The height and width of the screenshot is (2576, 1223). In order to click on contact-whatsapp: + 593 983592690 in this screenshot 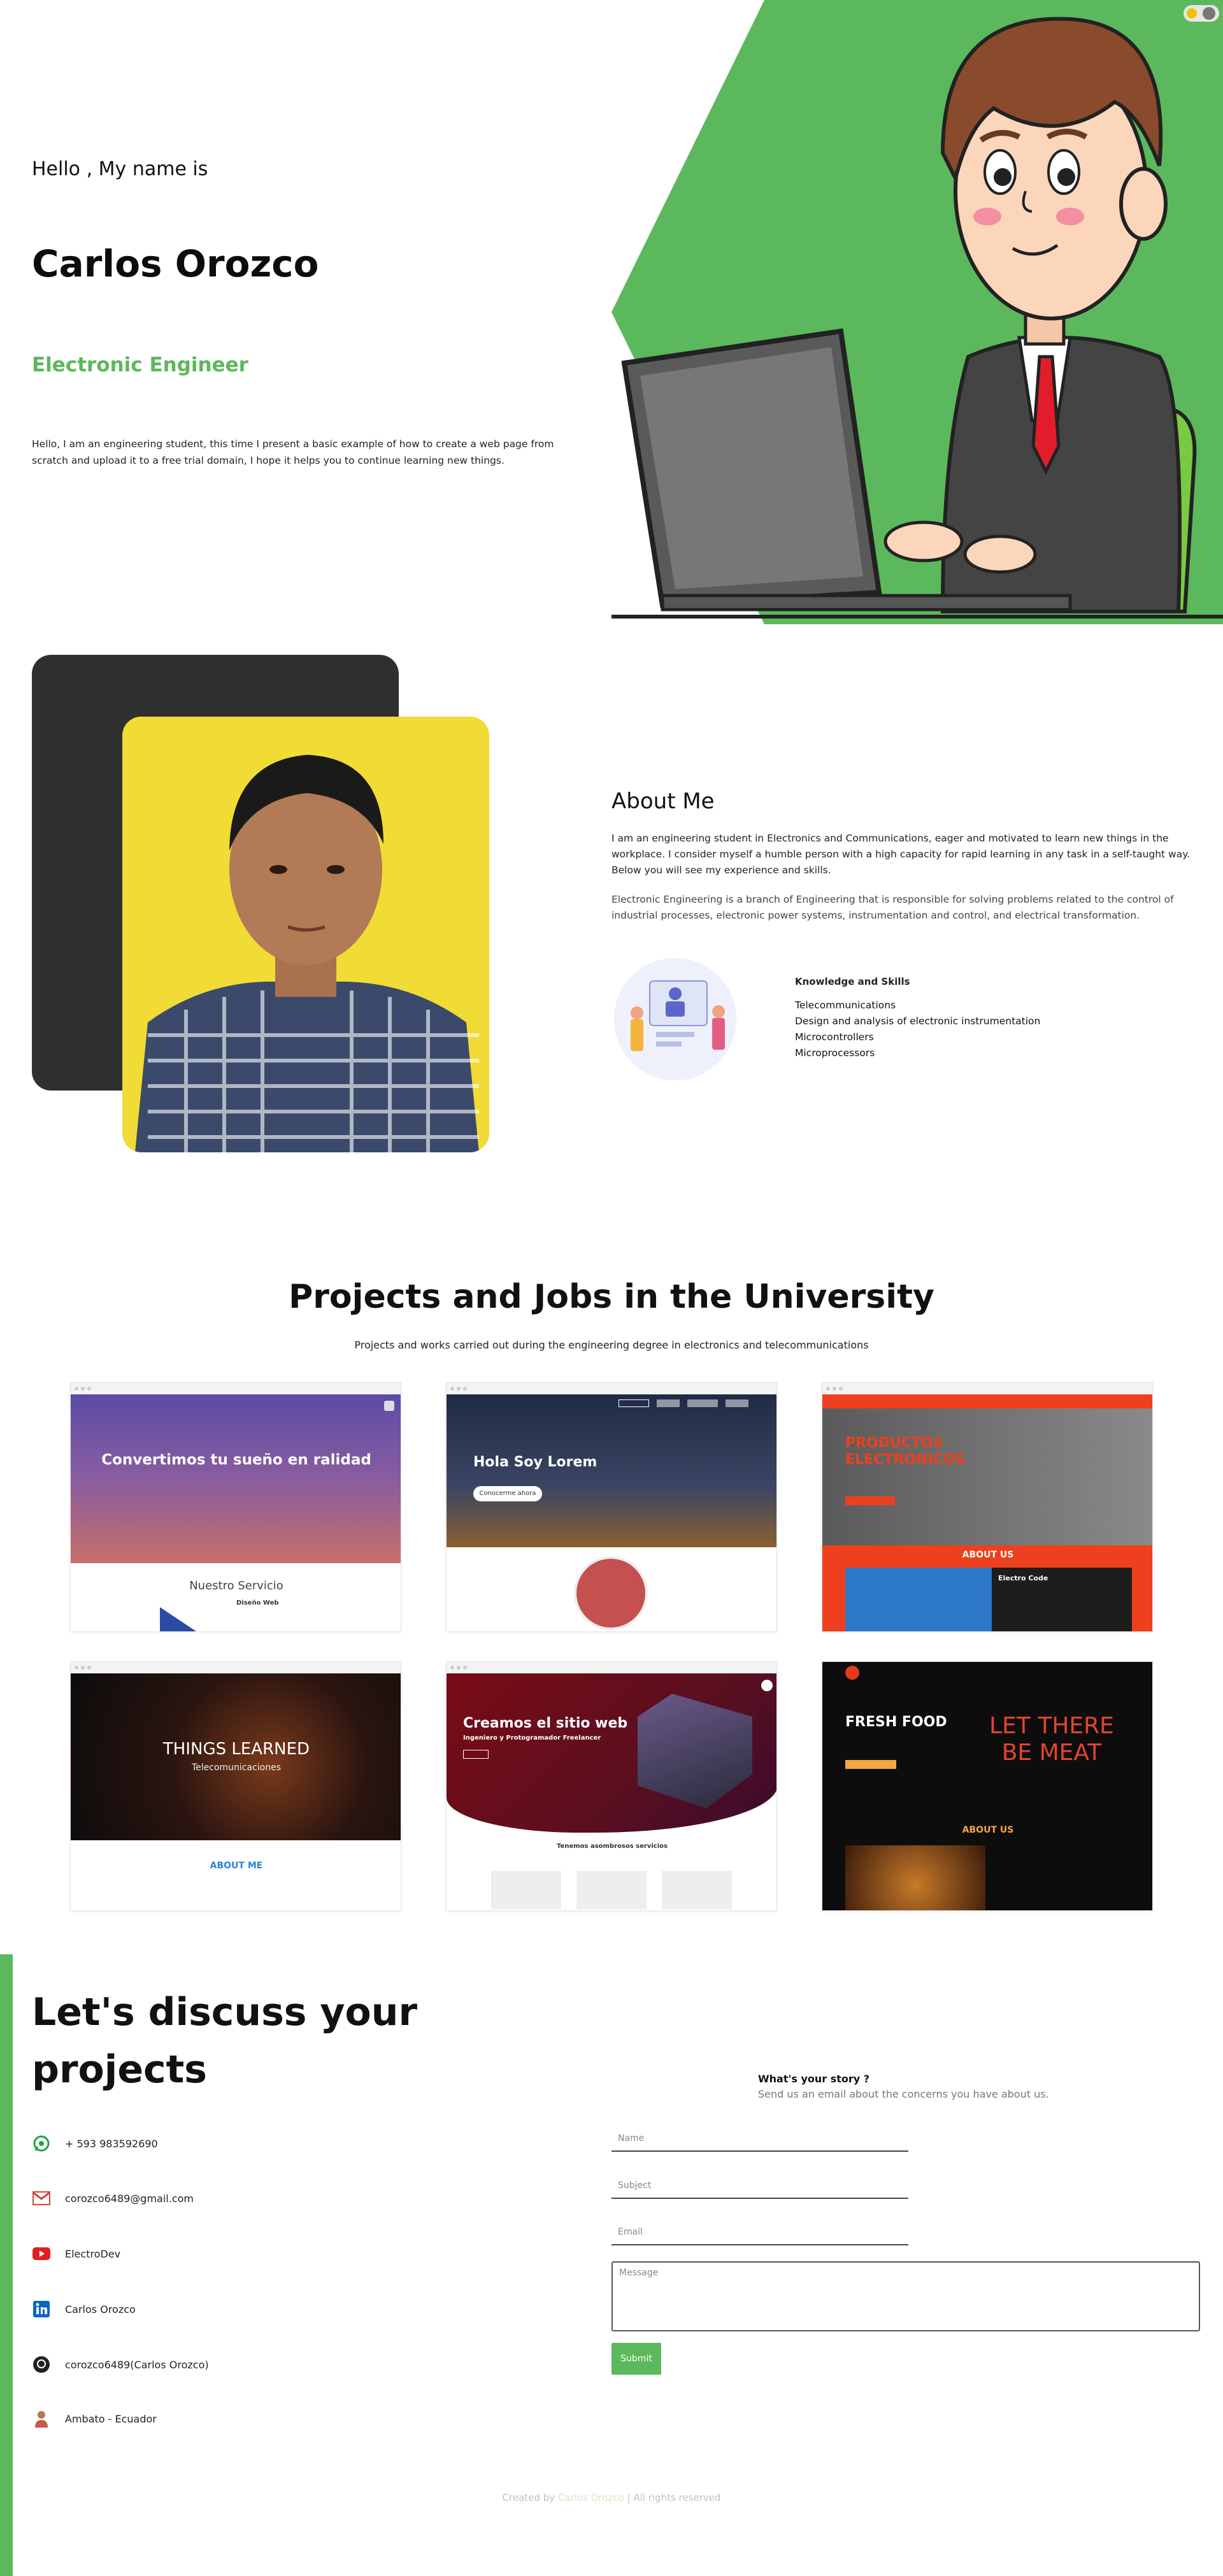, I will do `click(95, 2143)`.